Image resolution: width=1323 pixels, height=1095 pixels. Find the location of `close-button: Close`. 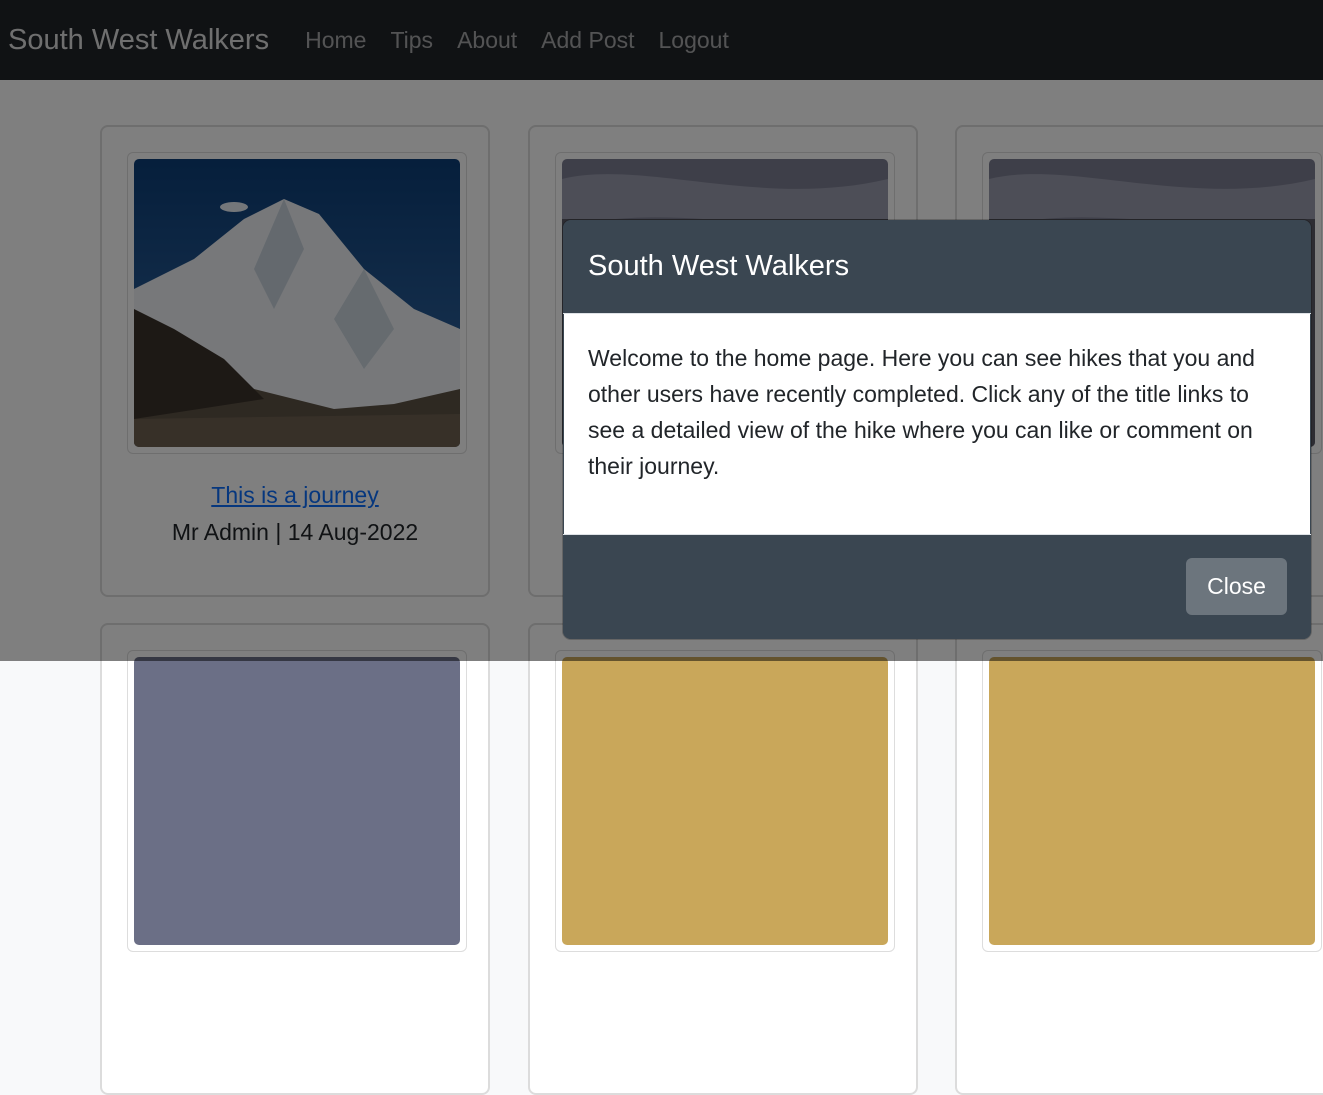

close-button: Close is located at coordinates (1236, 586).